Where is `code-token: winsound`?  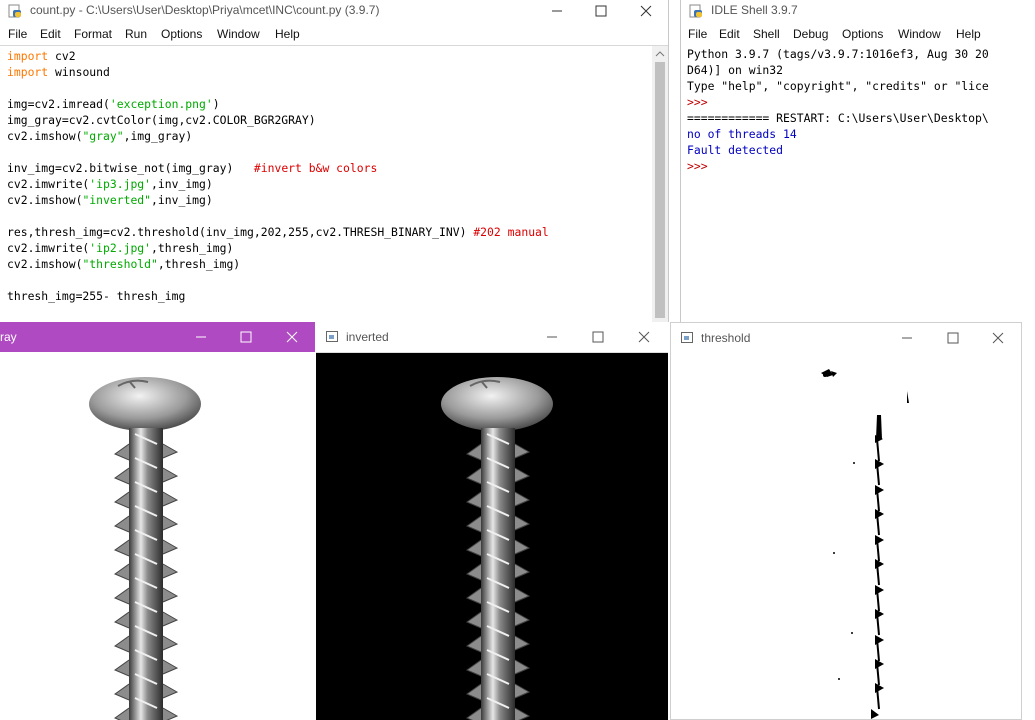 code-token: winsound is located at coordinates (79, 72).